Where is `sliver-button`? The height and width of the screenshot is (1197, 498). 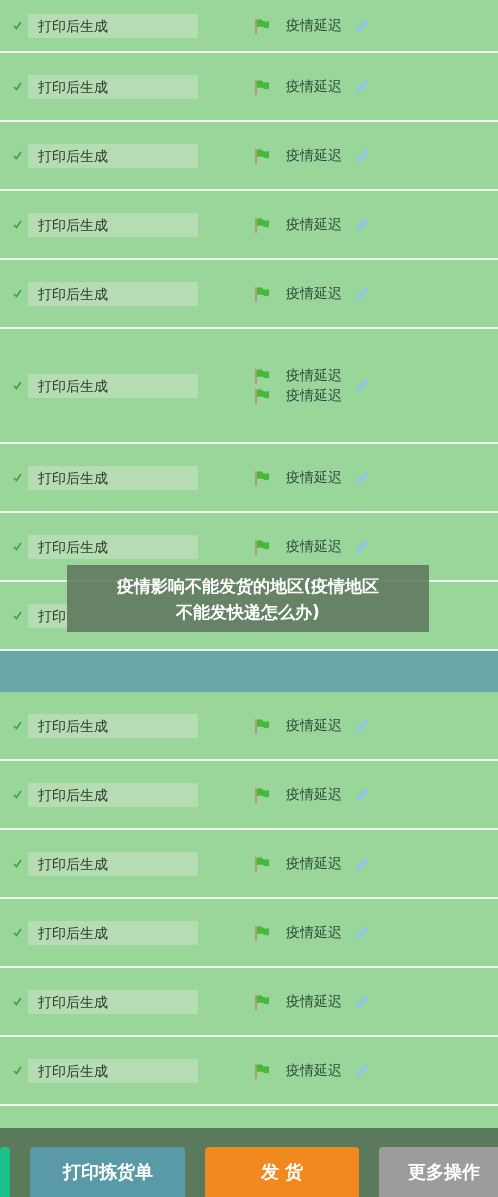
sliver-button is located at coordinates (5, 1172).